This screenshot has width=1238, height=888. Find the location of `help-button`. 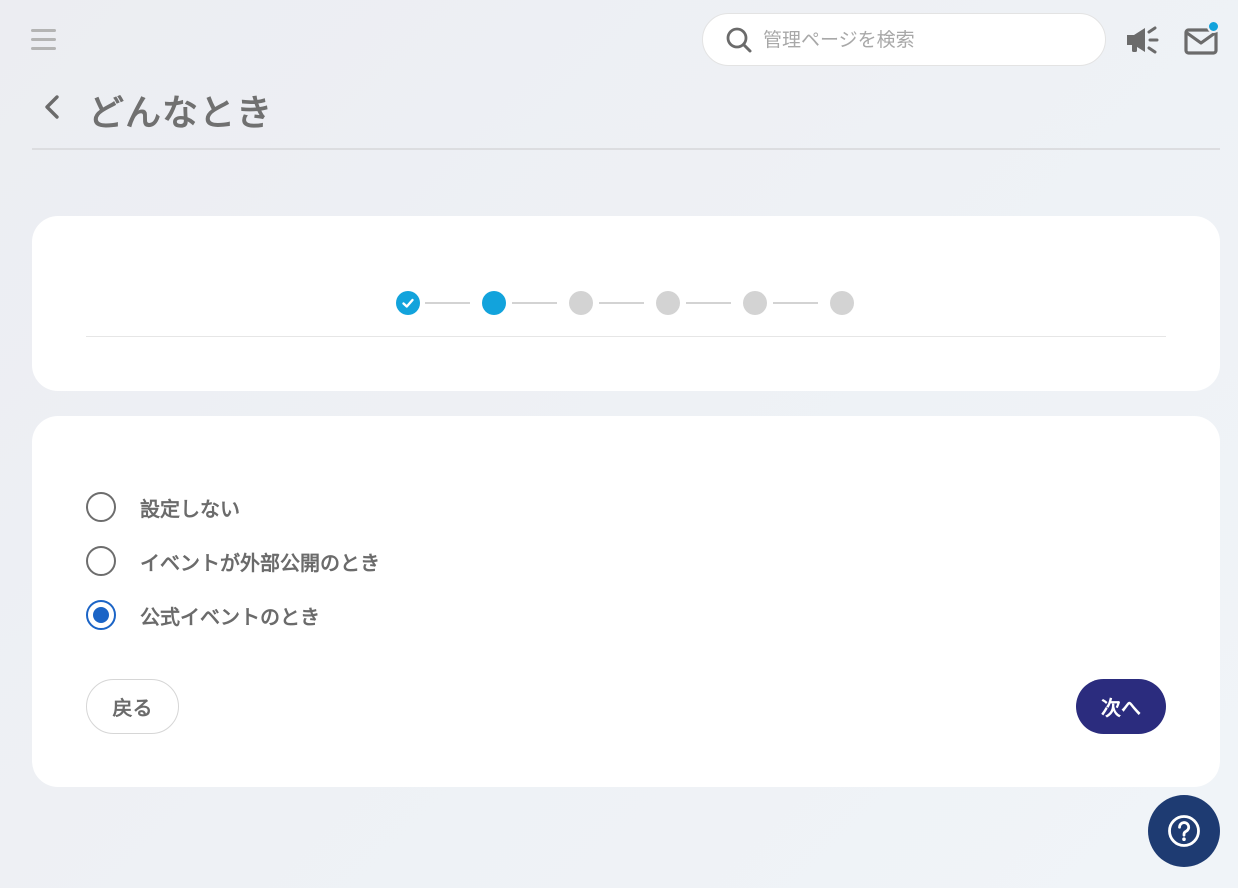

help-button is located at coordinates (1184, 831).